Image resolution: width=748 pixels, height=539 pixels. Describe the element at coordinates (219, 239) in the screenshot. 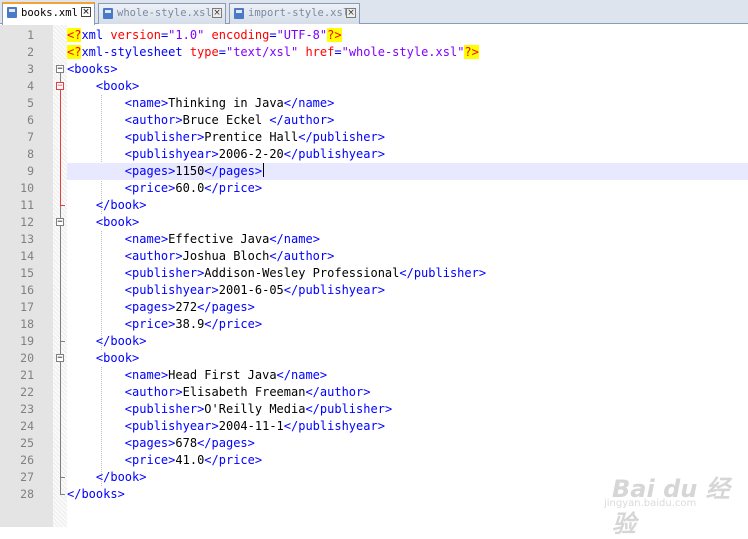

I see `code-token: Effective Java` at that location.